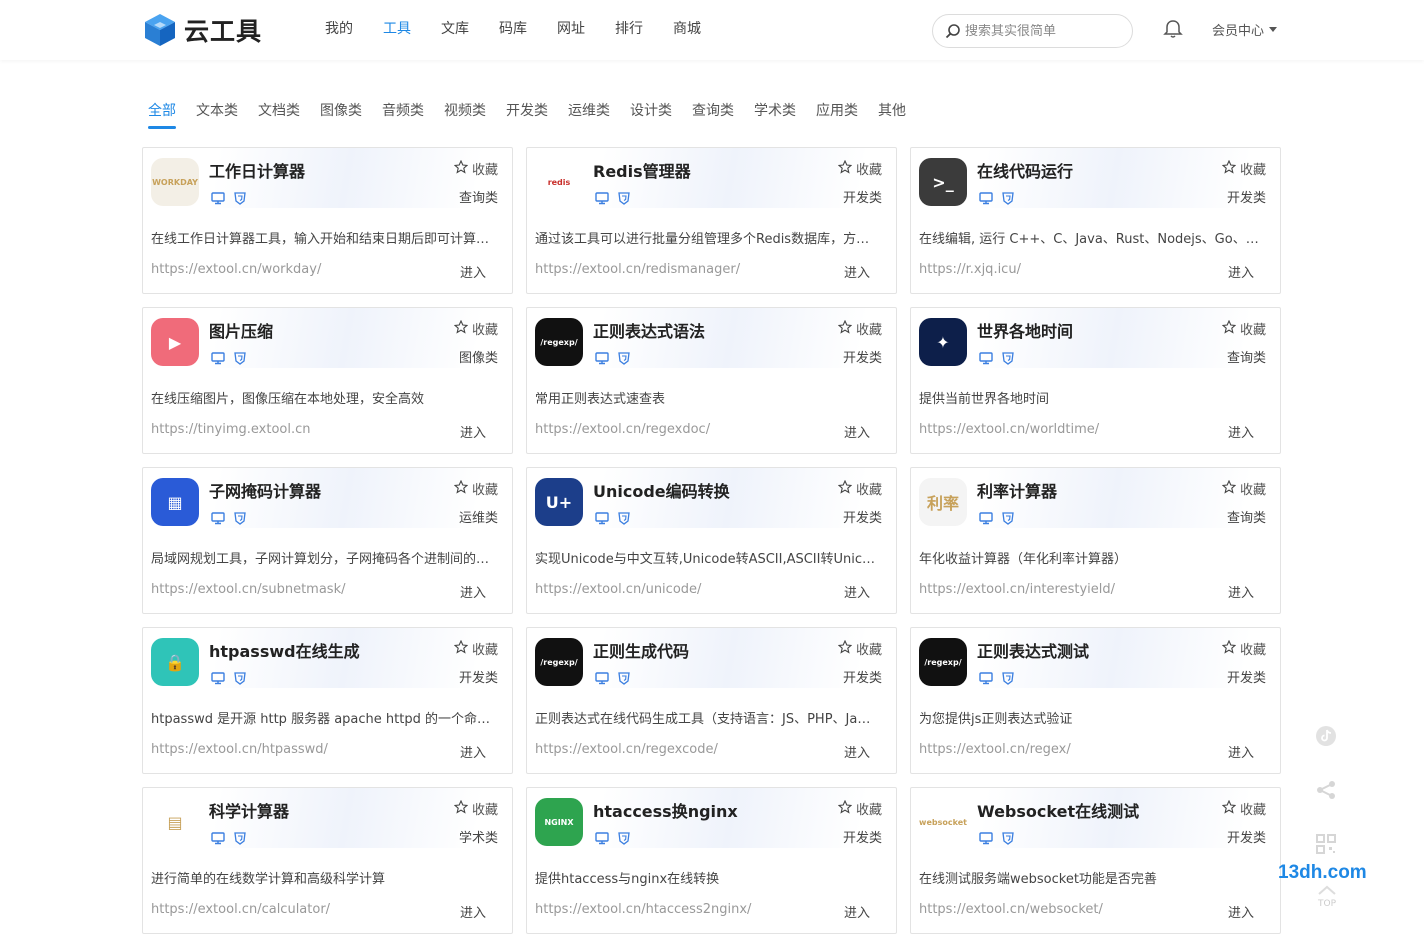 This screenshot has width=1424, height=934. Describe the element at coordinates (291, 589) in the screenshot. I see `tool-url: https://extool.cn/subnetmask/` at that location.